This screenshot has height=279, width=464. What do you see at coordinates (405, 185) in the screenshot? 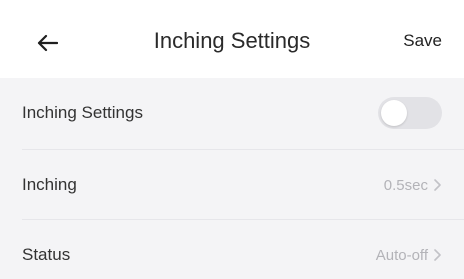
I see `inching-value: 0.5sec` at bounding box center [405, 185].